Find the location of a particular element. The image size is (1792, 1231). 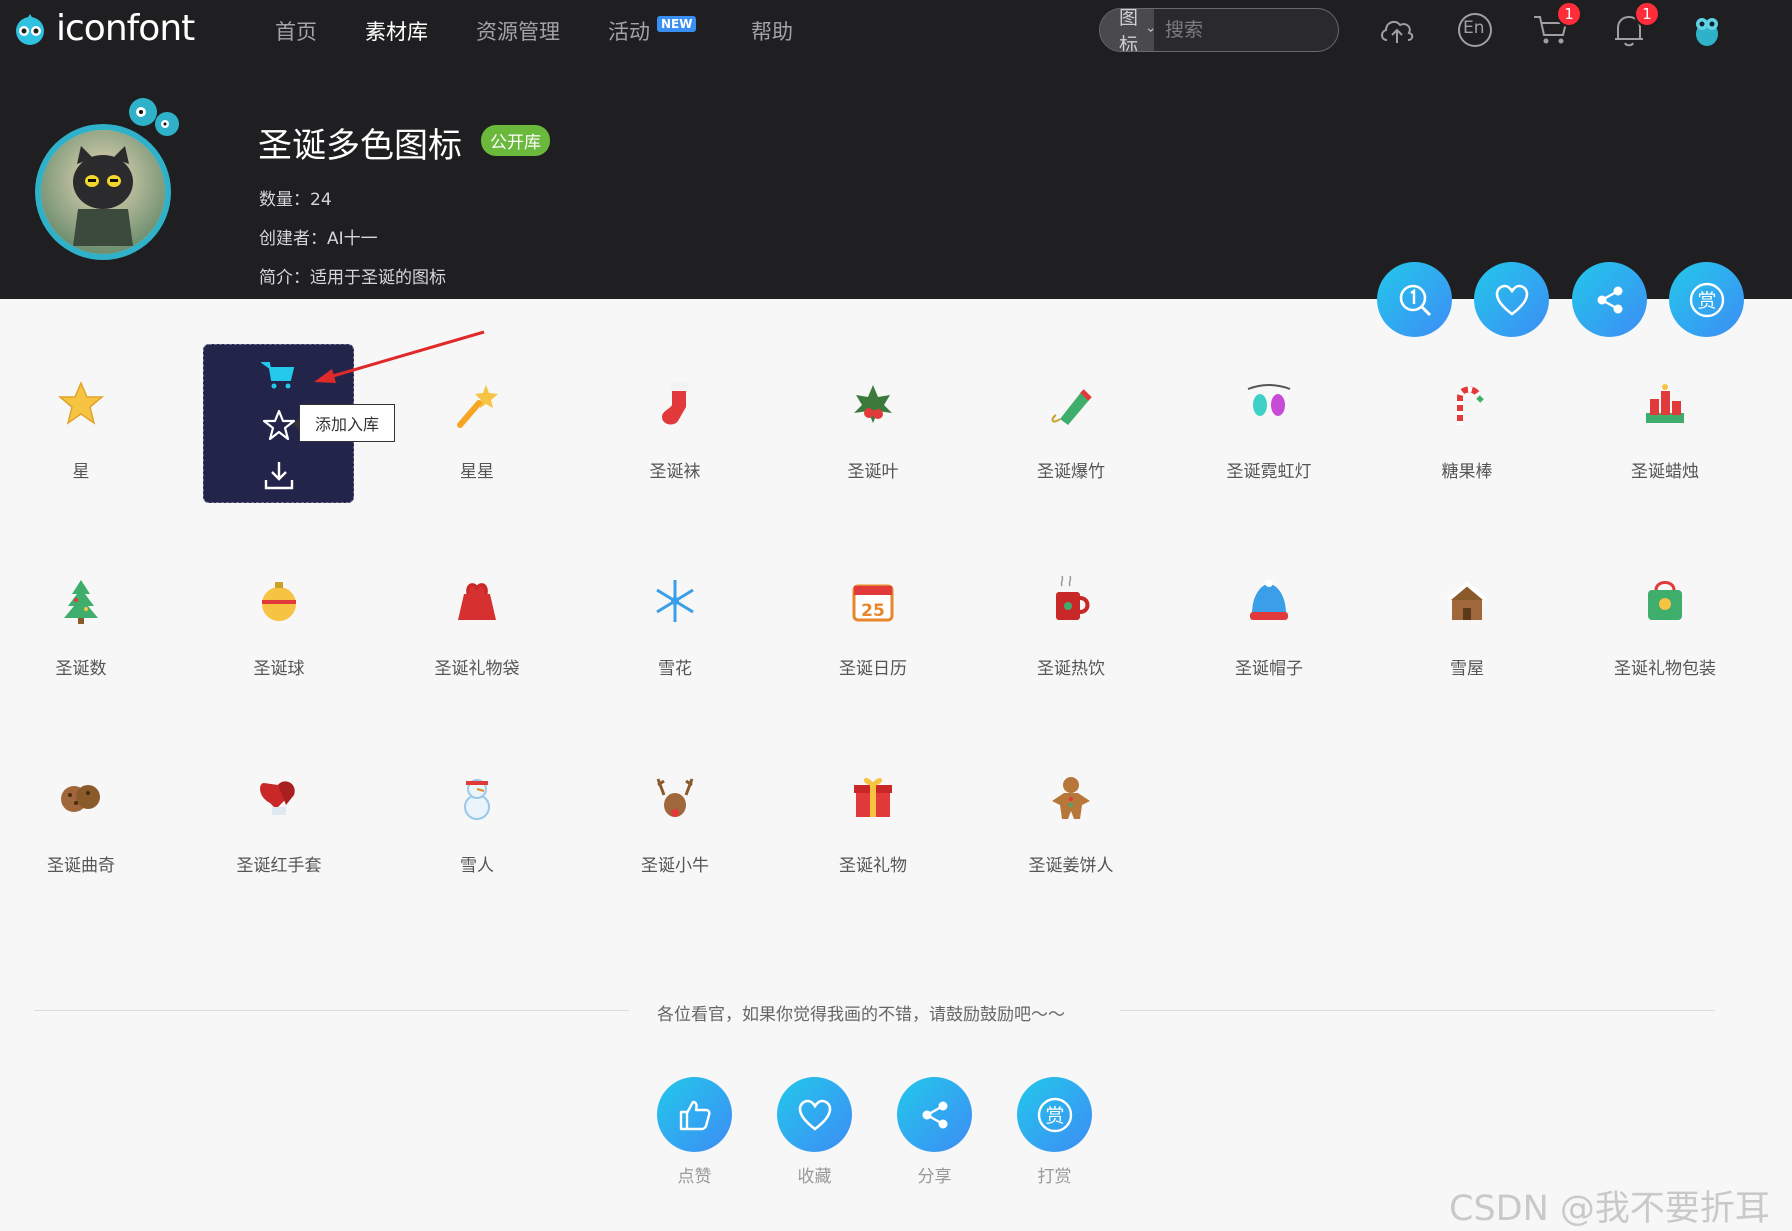

share-bottom-button is located at coordinates (934, 1114).